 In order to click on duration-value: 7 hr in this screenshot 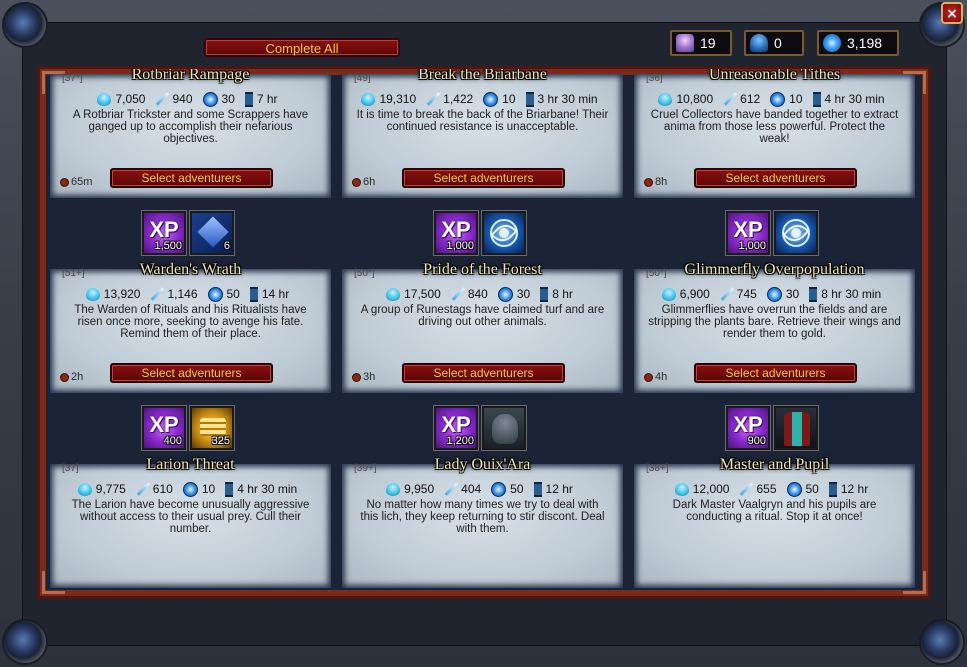, I will do `click(267, 99)`.